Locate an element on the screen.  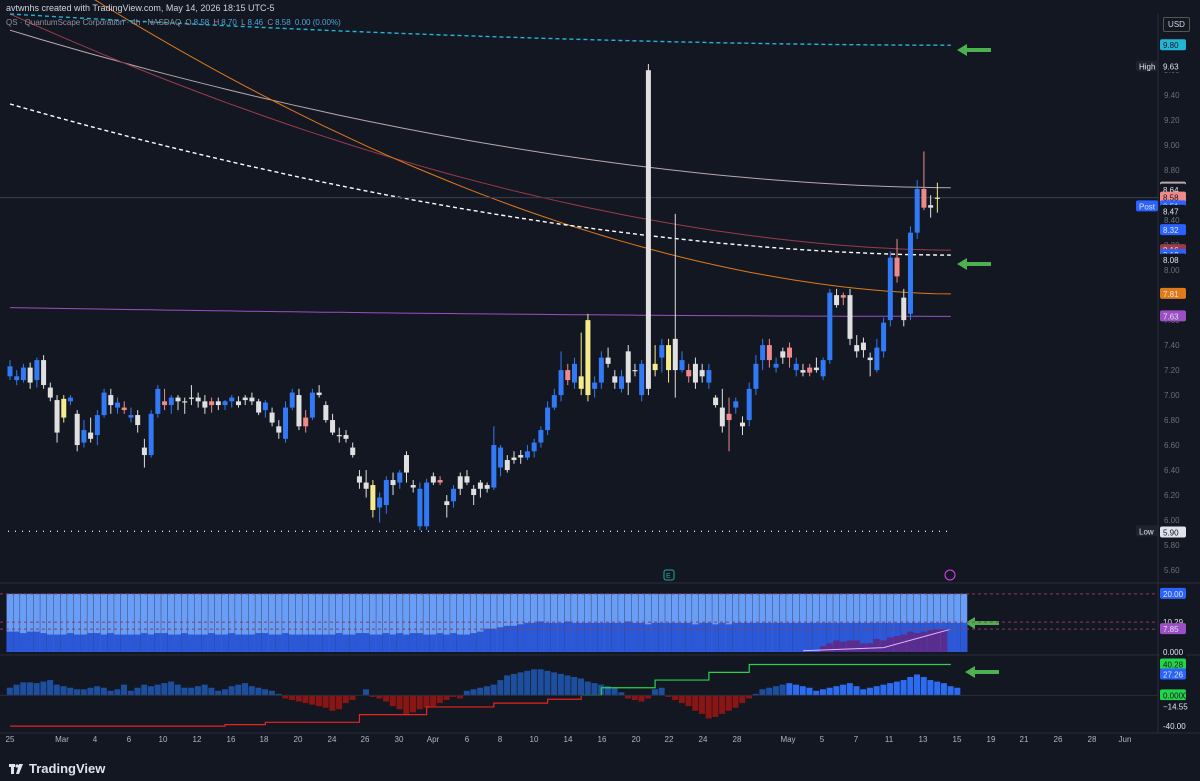
x-tick-label: 25 is located at coordinates (10, 739).